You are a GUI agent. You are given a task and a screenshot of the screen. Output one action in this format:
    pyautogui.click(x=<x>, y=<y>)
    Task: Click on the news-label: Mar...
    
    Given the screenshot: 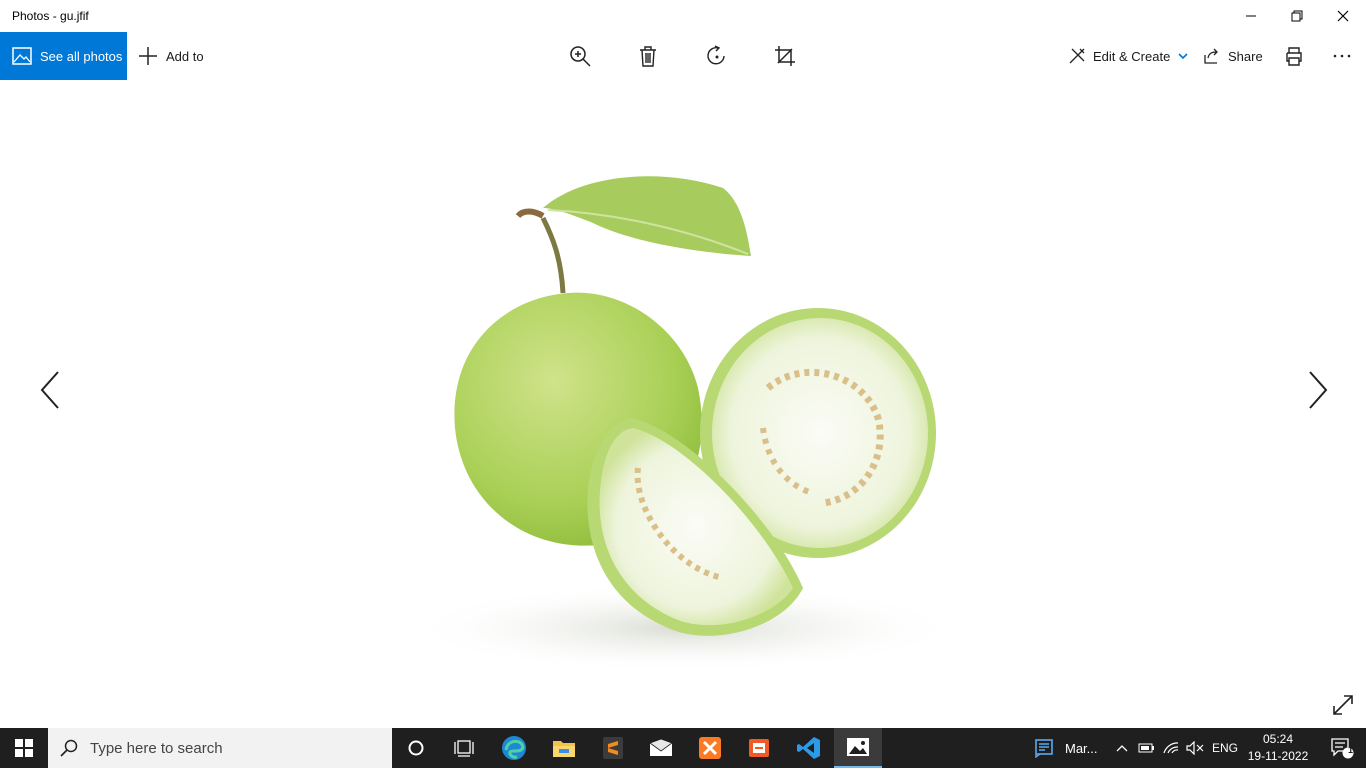 What is the action you would take?
    pyautogui.click(x=1081, y=748)
    